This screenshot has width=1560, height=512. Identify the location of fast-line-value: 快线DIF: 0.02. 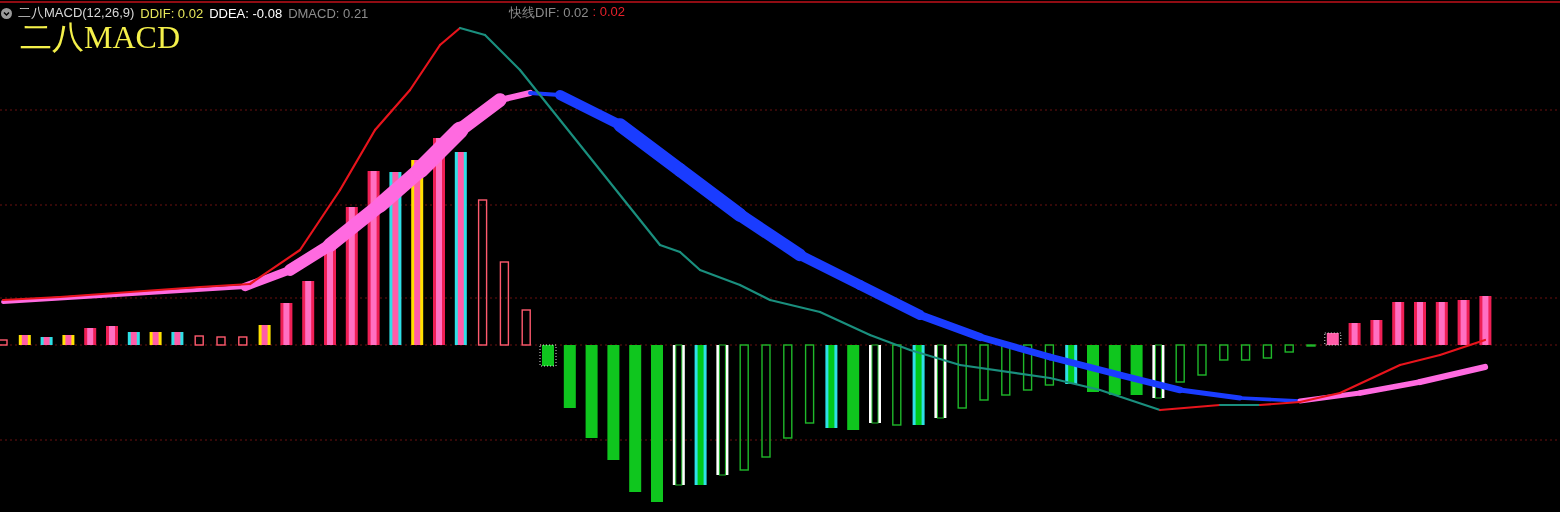
(549, 13).